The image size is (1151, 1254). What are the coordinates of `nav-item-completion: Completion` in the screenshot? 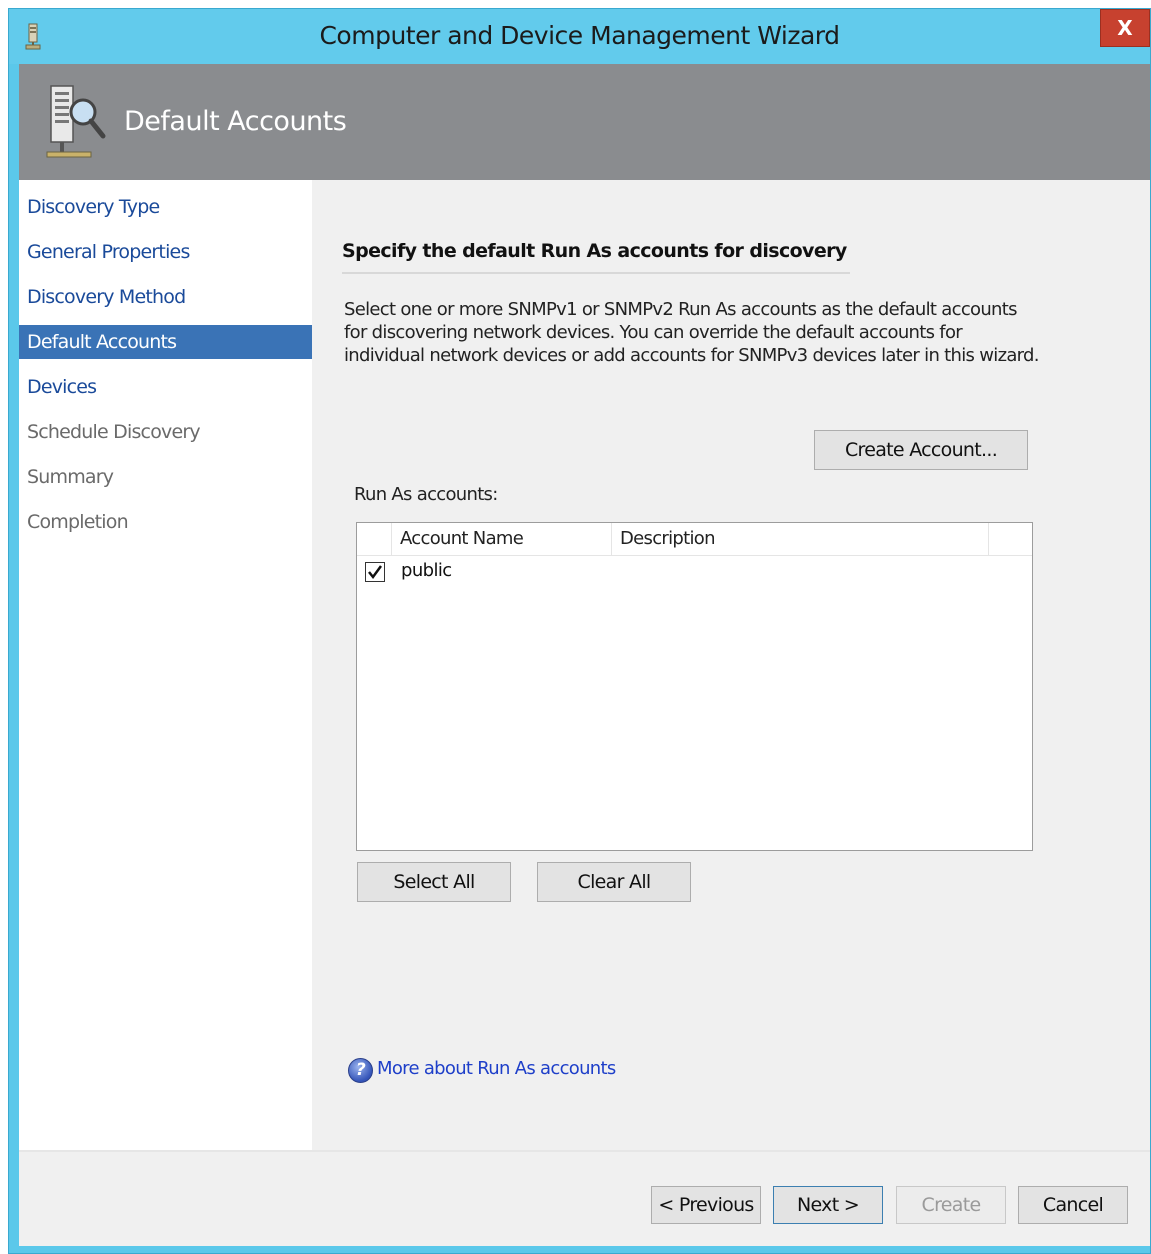 It's located at (78, 522).